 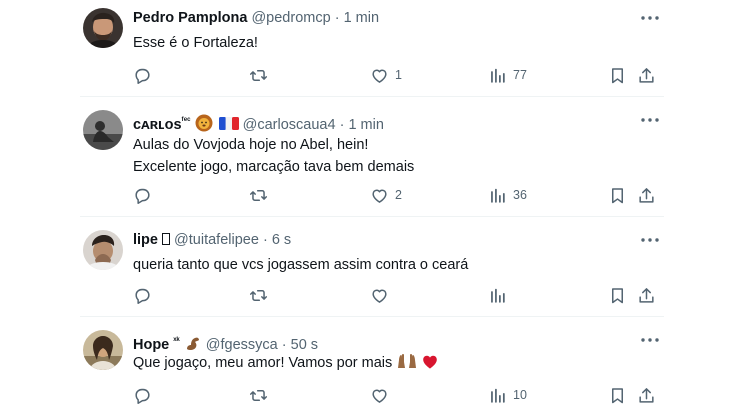 I want to click on display-name: ᴄᴀʀʟᴏsᶠᵉᶜ, so click(x=162, y=124).